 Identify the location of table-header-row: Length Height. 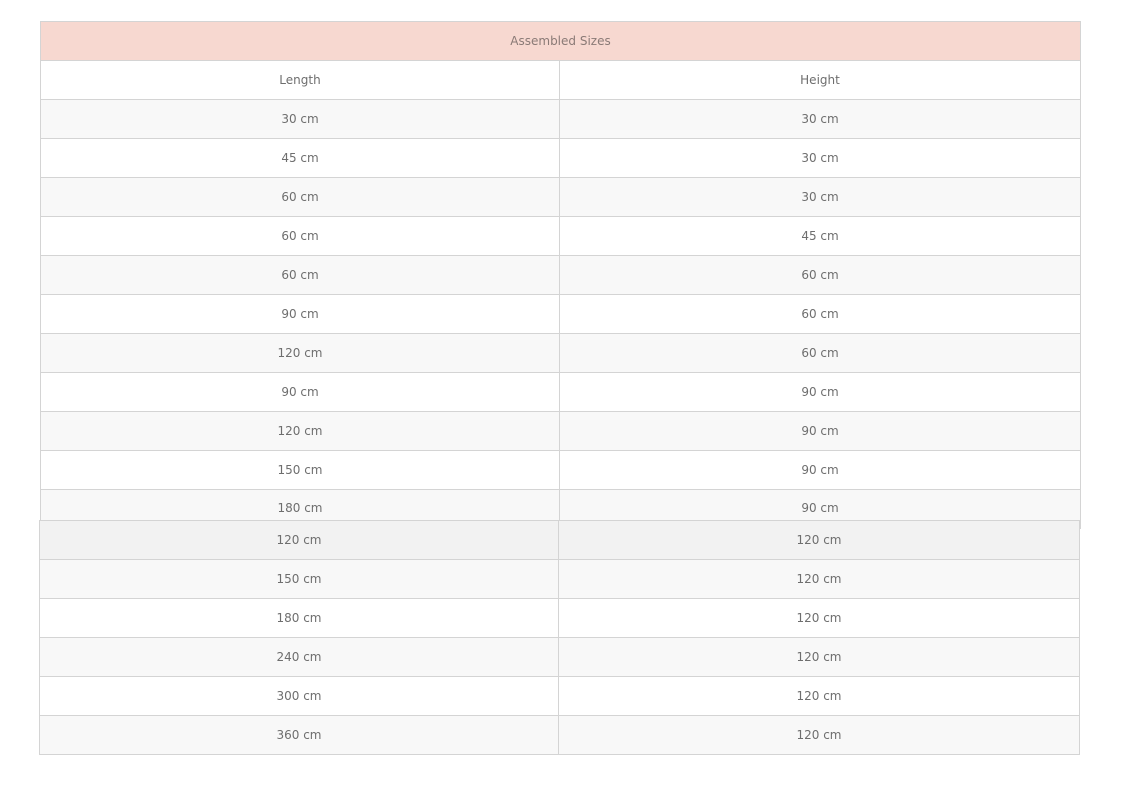
(560, 80).